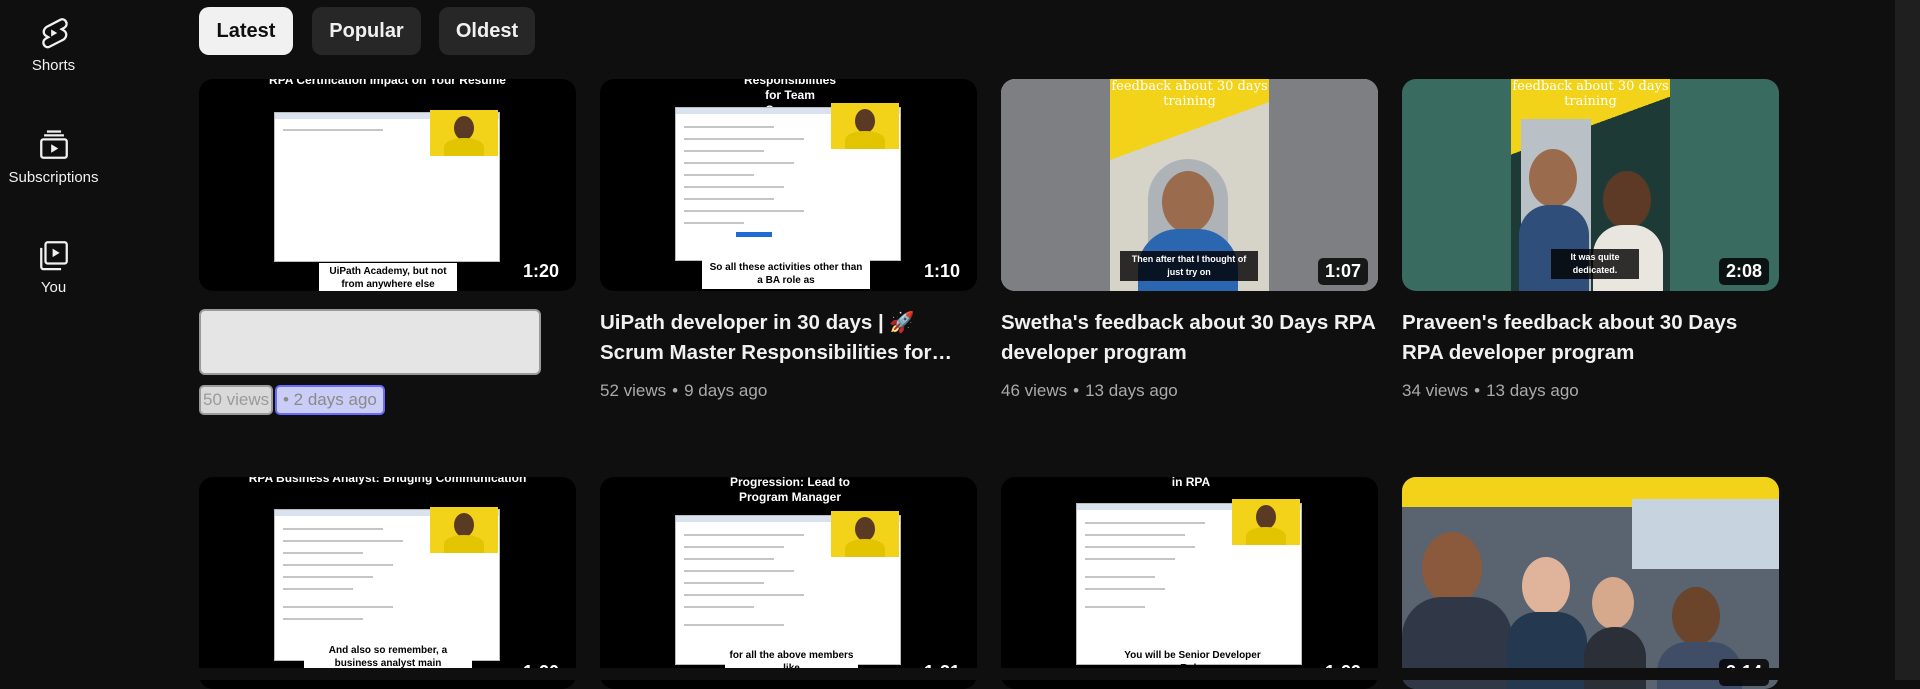  What do you see at coordinates (236, 400) in the screenshot?
I see `view-count: 50 views` at bounding box center [236, 400].